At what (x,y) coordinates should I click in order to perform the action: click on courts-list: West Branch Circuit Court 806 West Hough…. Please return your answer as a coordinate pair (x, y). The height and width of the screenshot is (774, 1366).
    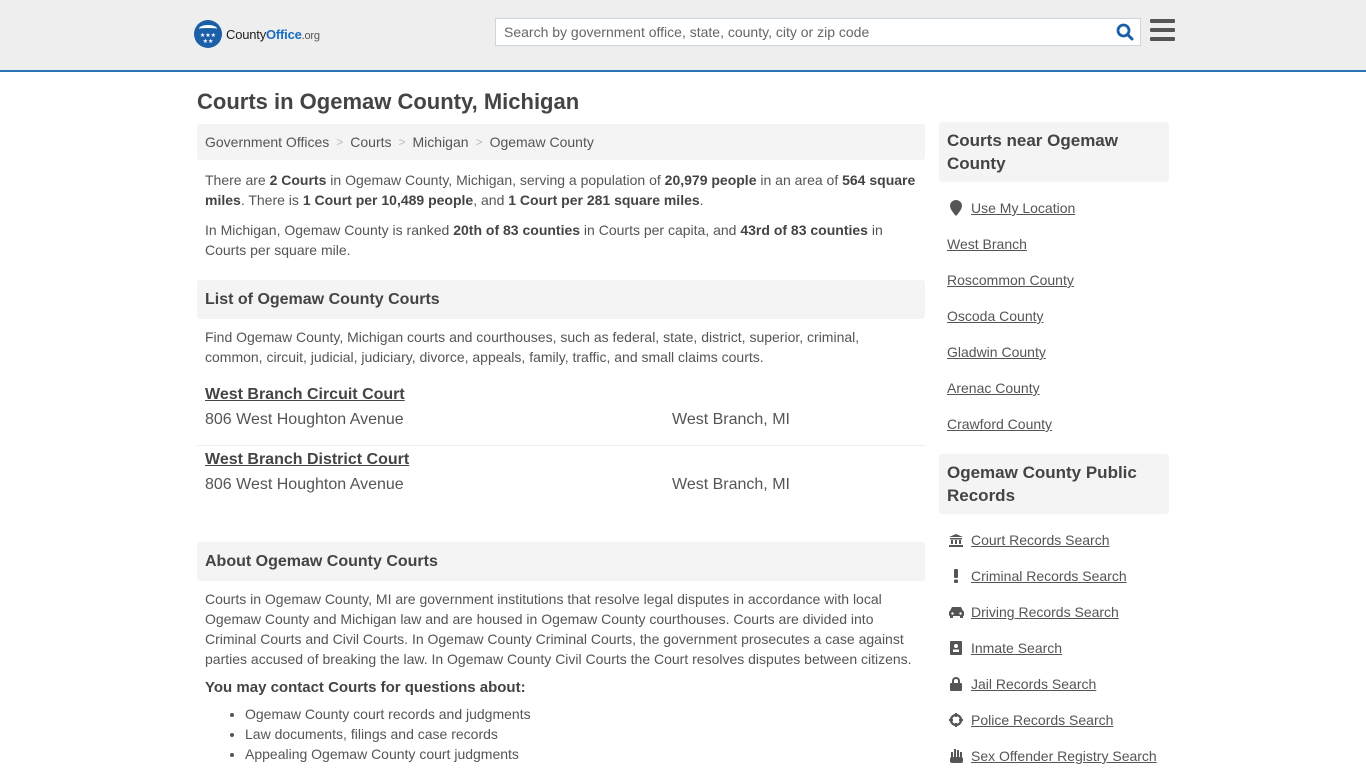
    Looking at the image, I should click on (561, 446).